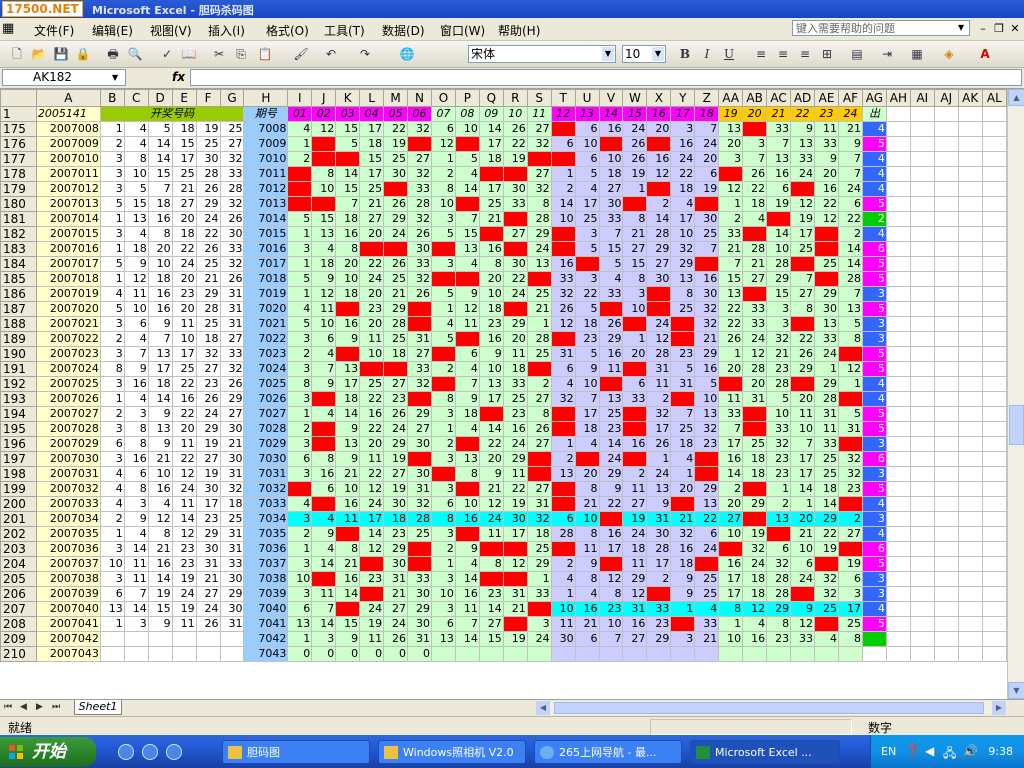 This screenshot has height=768, width=1024. I want to click on grid-value-cell: 29, so click(419, 609).